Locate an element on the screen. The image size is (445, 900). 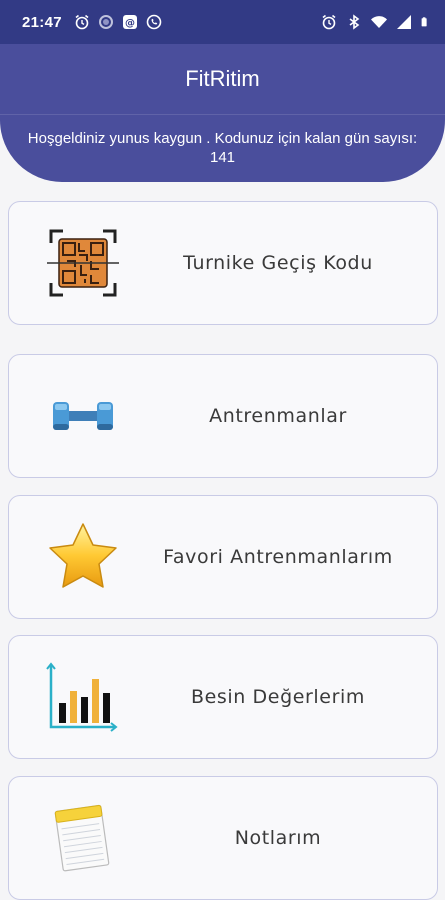
menu-label: Besin Değerlerim is located at coordinates (278, 697).